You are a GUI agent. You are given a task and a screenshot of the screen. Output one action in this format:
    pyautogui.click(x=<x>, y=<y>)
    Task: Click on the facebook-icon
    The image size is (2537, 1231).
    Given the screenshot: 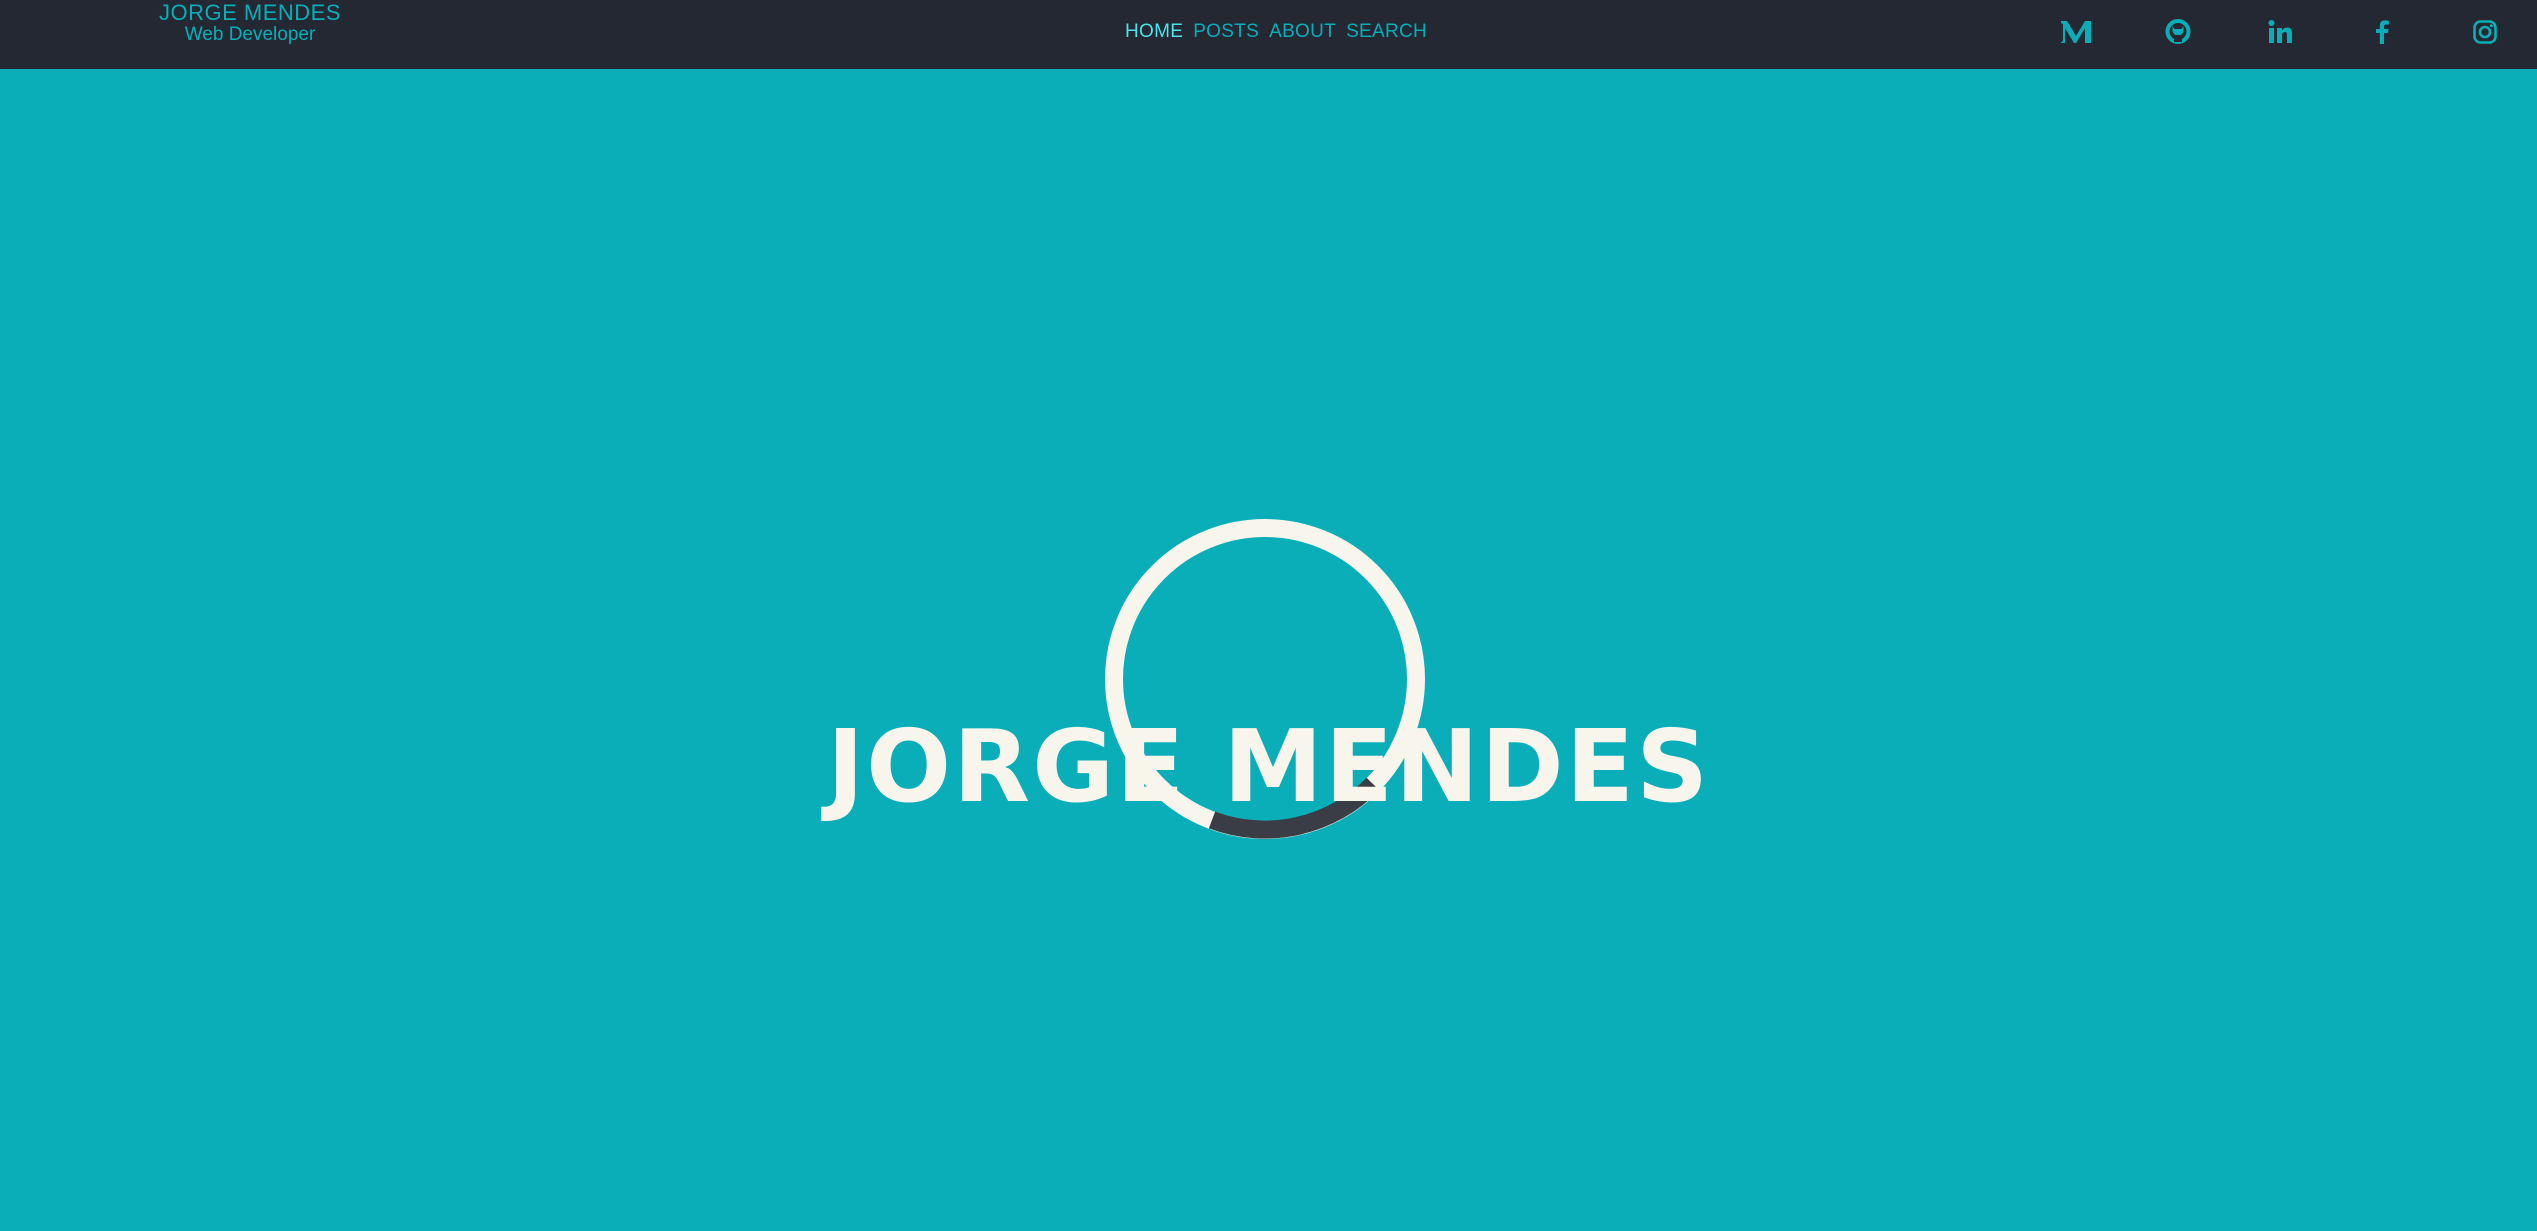 What is the action you would take?
    pyautogui.click(x=2382, y=32)
    